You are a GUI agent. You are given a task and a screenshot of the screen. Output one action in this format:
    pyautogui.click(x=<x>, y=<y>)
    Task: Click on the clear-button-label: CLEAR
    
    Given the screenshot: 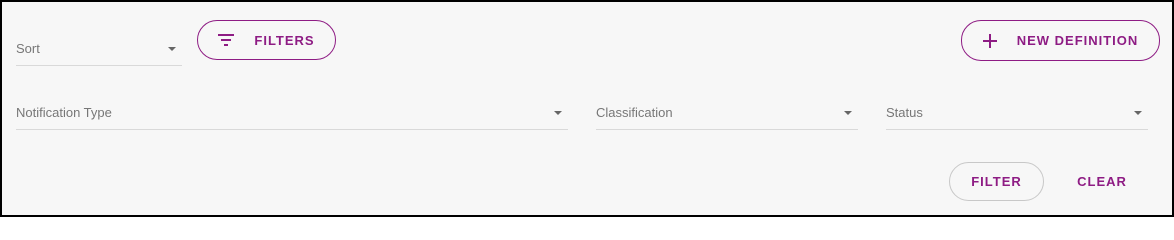 What is the action you would take?
    pyautogui.click(x=1102, y=181)
    